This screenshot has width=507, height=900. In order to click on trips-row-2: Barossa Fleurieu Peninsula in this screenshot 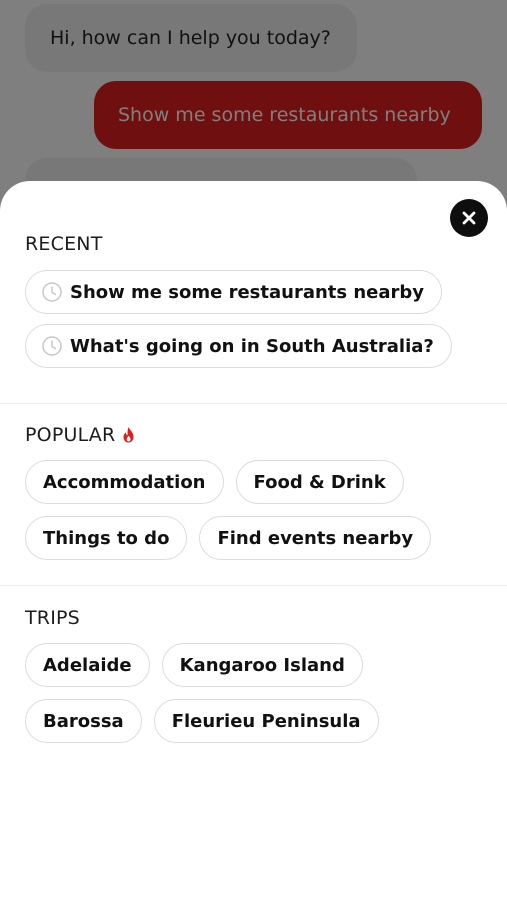, I will do `click(202, 721)`.